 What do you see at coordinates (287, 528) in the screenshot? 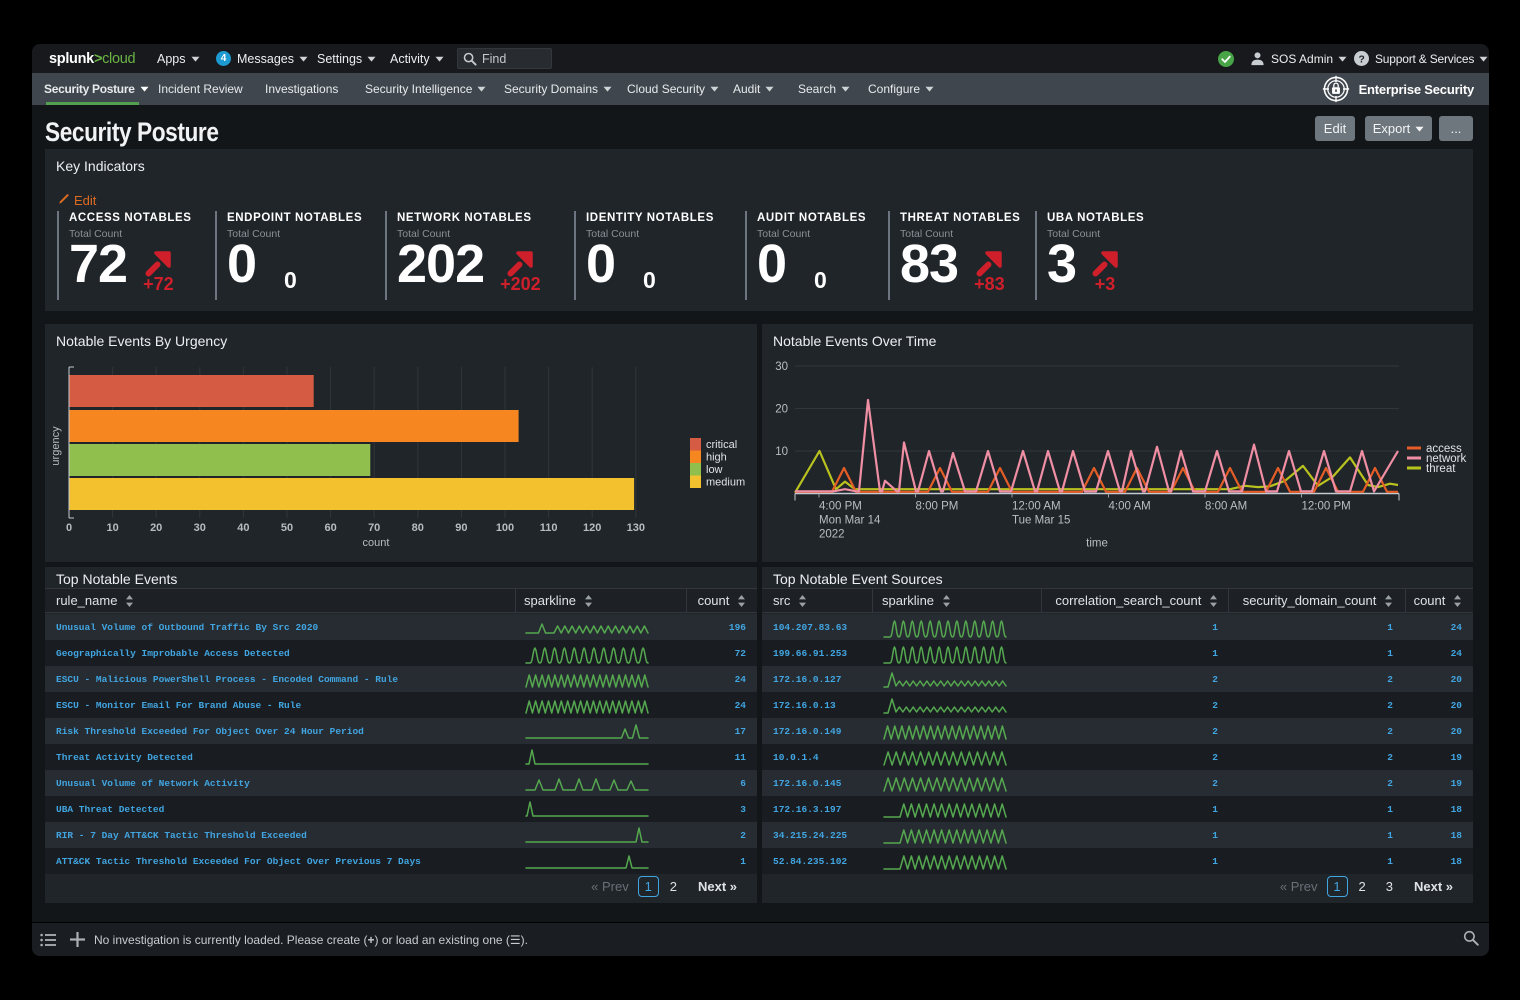
I see `svg-text: 50` at bounding box center [287, 528].